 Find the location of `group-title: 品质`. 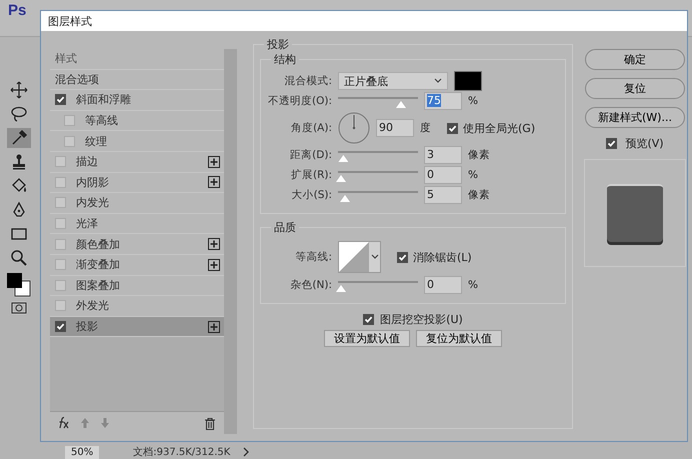

group-title: 品质 is located at coordinates (285, 227).